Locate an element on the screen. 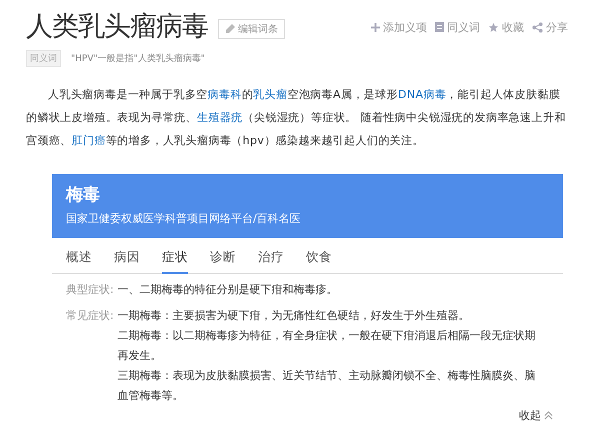 Image resolution: width=590 pixels, height=430 pixels. term-link: 乳头瘤 is located at coordinates (270, 94).